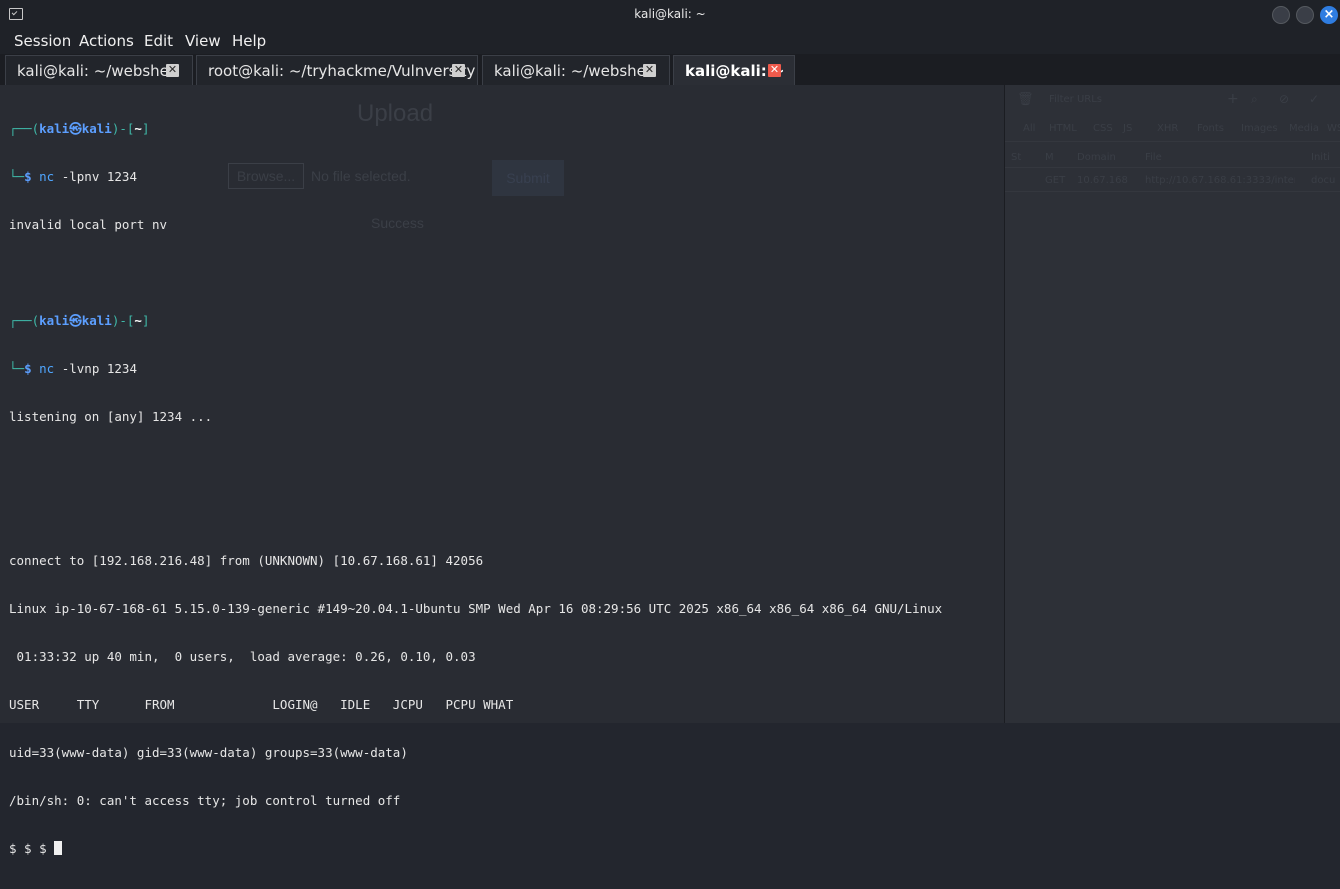 The image size is (1340, 889). What do you see at coordinates (475, 369) in the screenshot?
I see `prompt-line-command: └─$ nc -lvnp 1234` at bounding box center [475, 369].